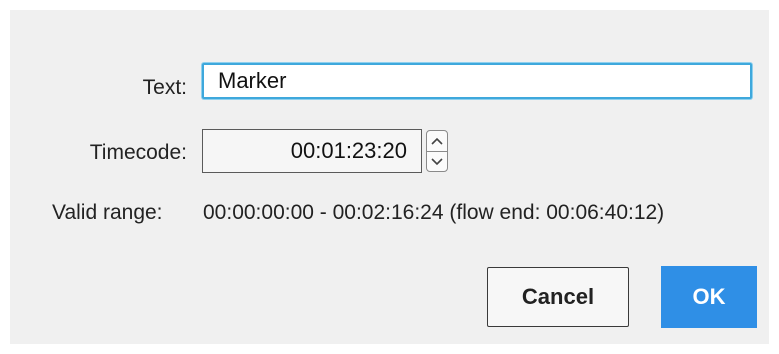 This screenshot has width=779, height=354. I want to click on chevron-down-icon, so click(437, 162).